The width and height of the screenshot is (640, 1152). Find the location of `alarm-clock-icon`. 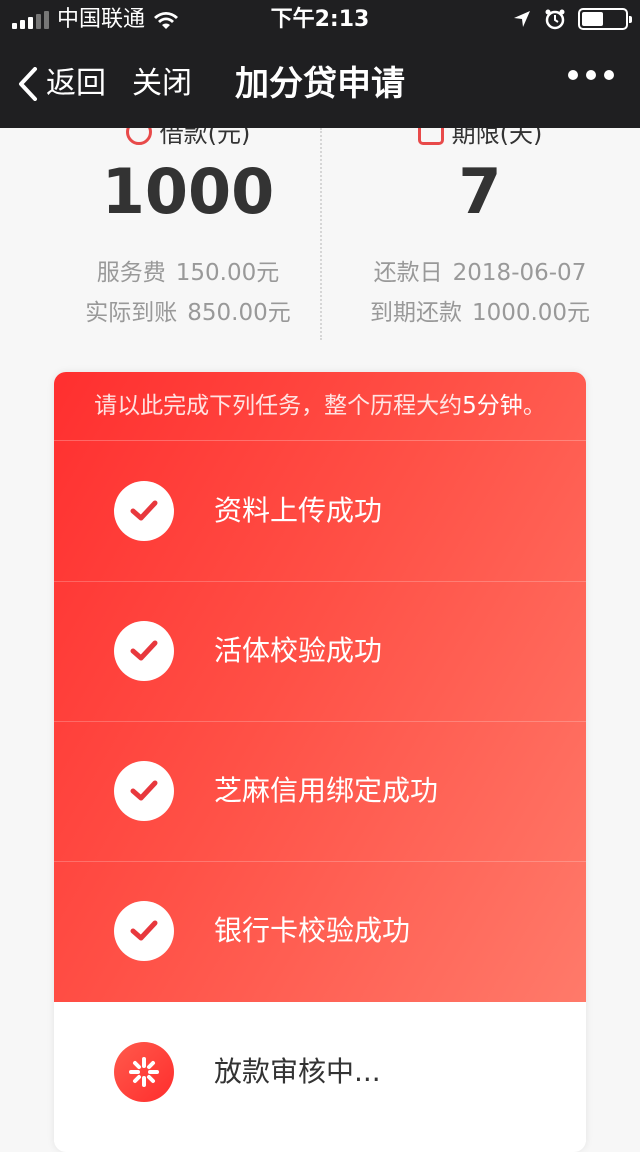

alarm-clock-icon is located at coordinates (555, 19).